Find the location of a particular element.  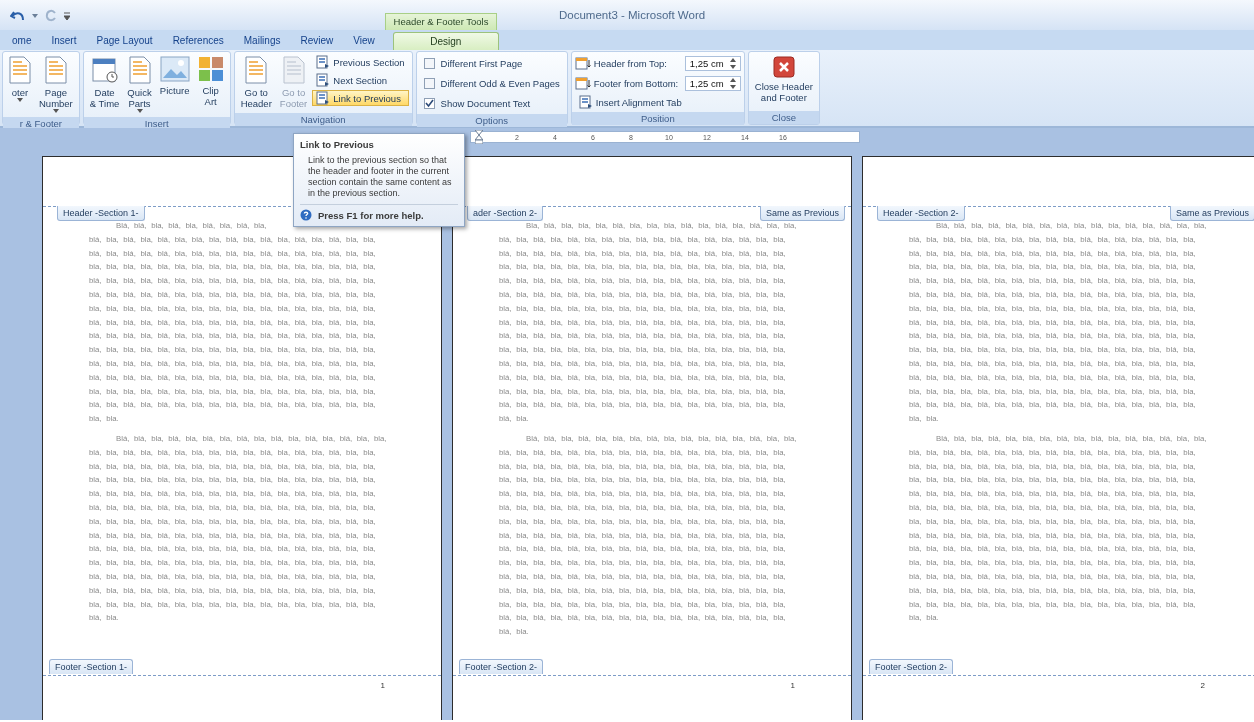

clip-art-icon is located at coordinates (210, 69).